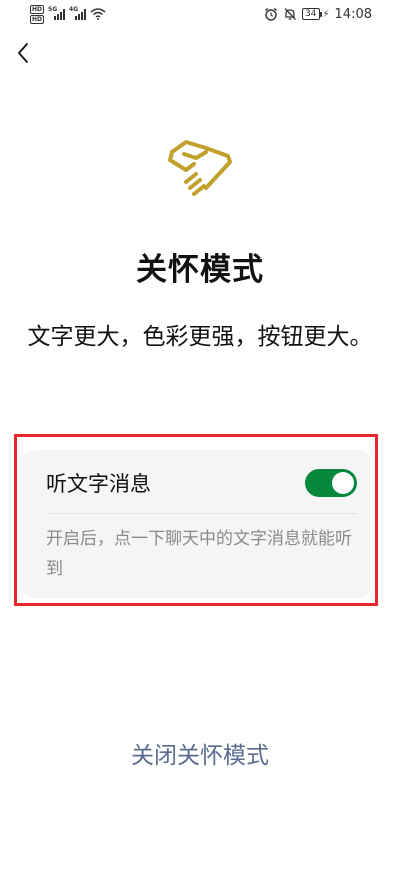  Describe the element at coordinates (74, 9) in the screenshot. I see `network-type-2: 4G` at that location.